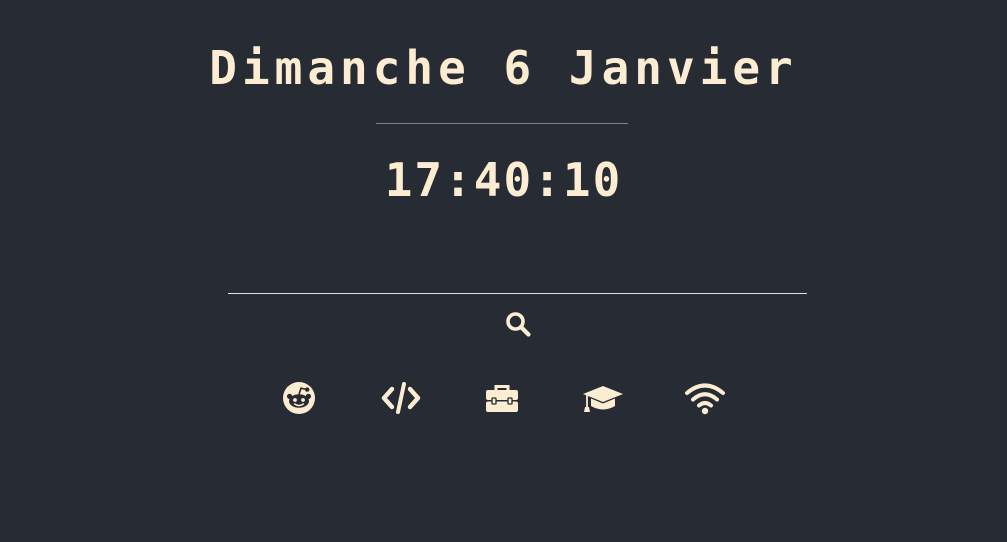 This screenshot has width=1007, height=542. I want to click on shortcut-links, so click(503, 398).